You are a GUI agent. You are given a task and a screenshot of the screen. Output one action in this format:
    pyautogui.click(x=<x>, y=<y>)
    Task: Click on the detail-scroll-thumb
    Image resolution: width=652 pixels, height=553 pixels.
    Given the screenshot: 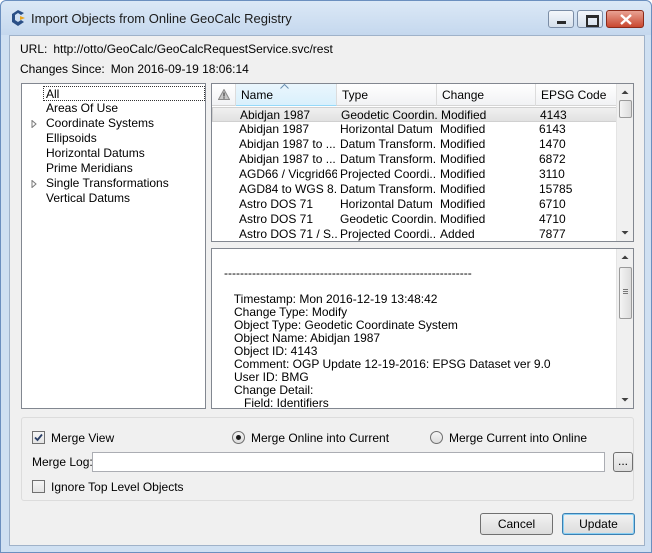 What is the action you would take?
    pyautogui.click(x=625, y=293)
    